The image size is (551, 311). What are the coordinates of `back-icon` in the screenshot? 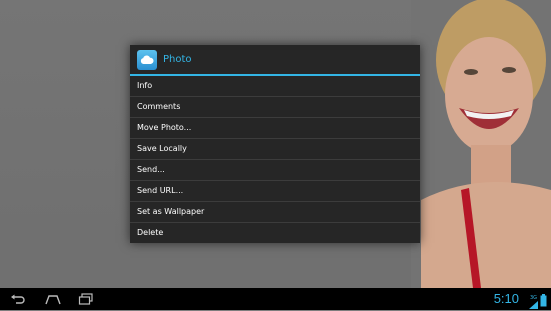 It's located at (18, 299).